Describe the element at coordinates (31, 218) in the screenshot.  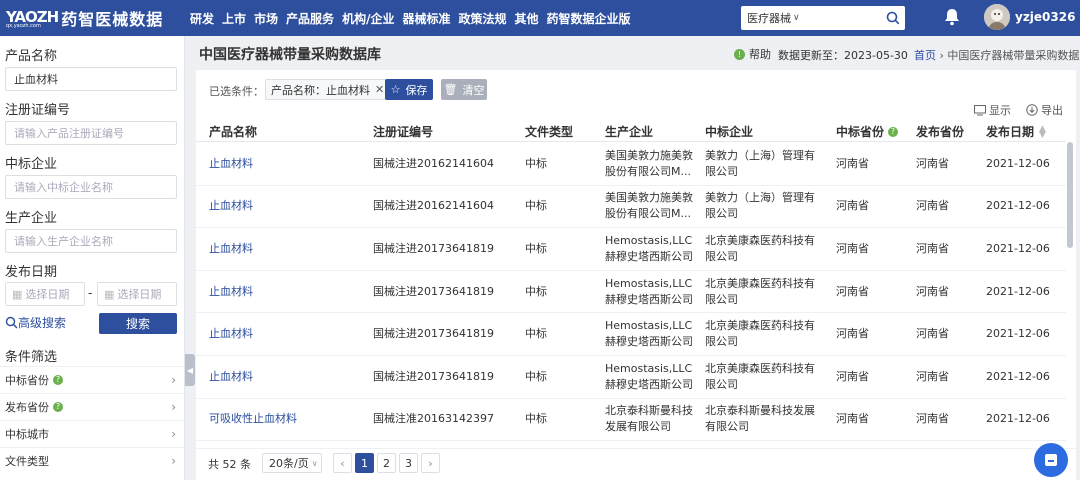
I see `maker-label: 生产企业` at that location.